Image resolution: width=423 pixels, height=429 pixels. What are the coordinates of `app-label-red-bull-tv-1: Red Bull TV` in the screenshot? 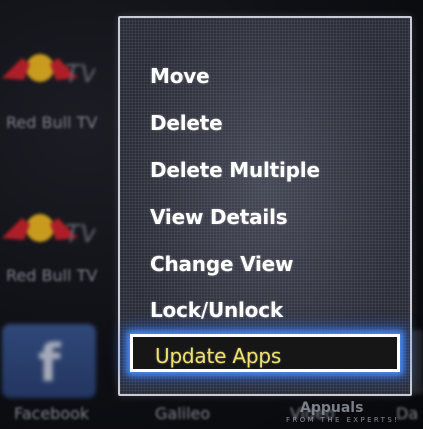 It's located at (52, 122).